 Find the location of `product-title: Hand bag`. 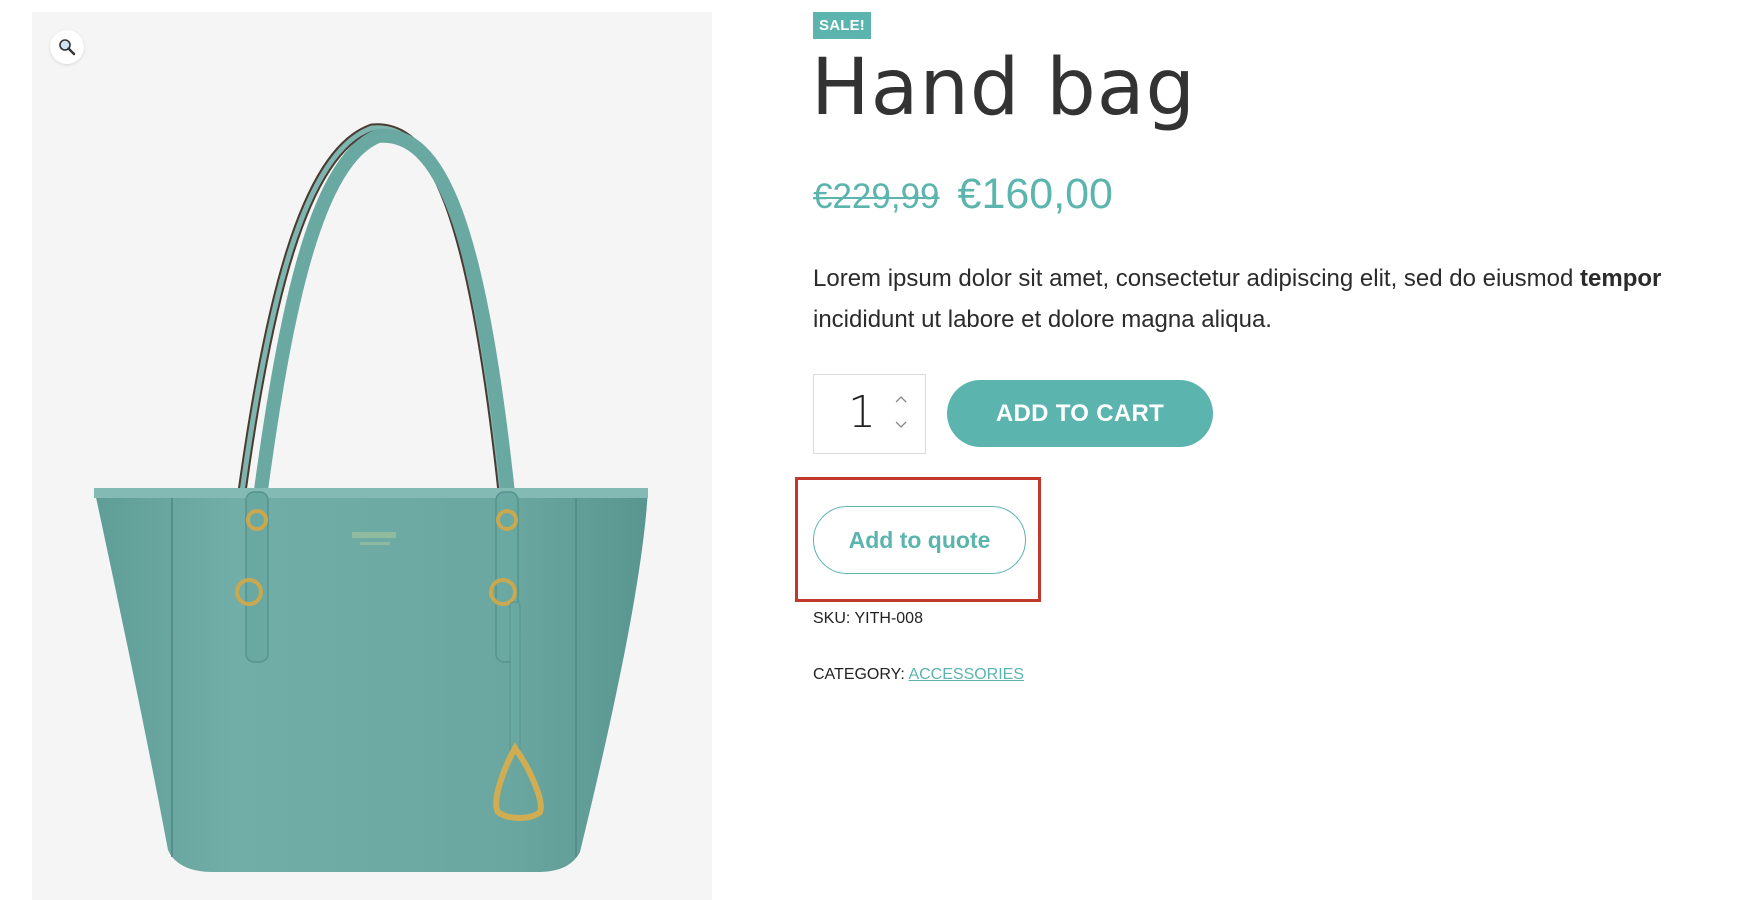

product-title: Hand bag is located at coordinates (1004, 88).